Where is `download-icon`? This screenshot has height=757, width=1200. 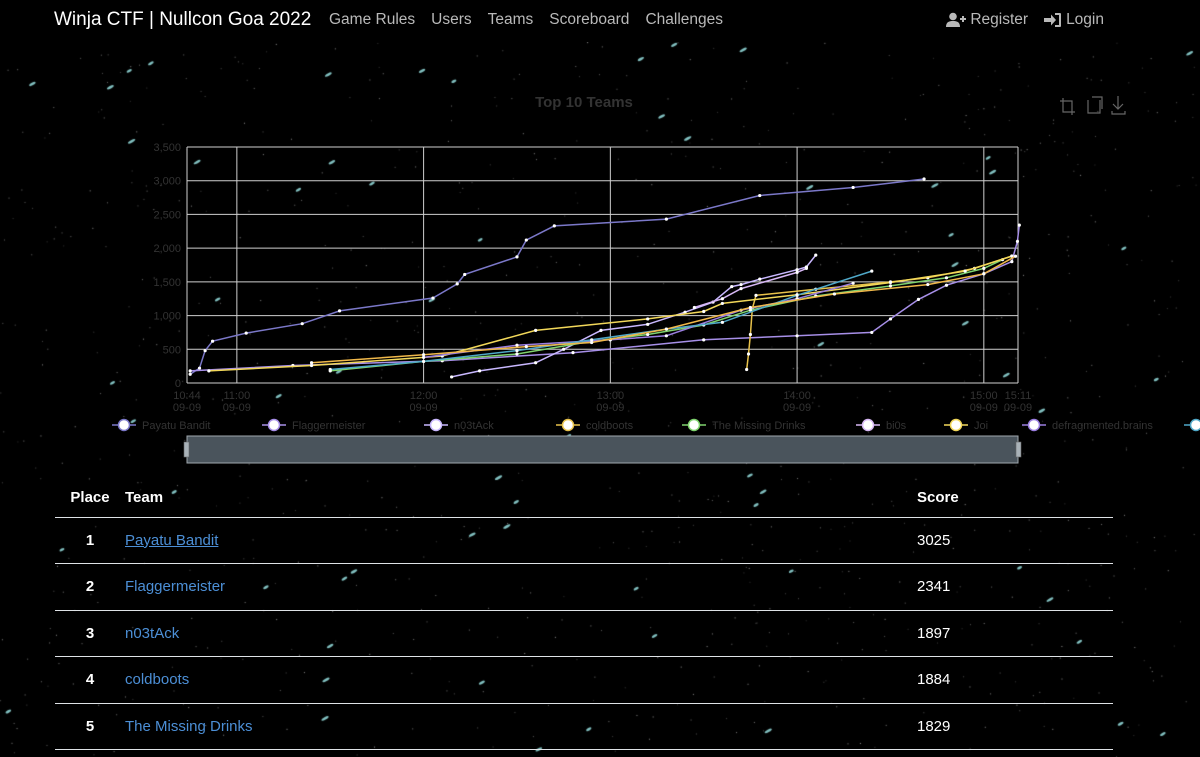
download-icon is located at coordinates (1118, 105).